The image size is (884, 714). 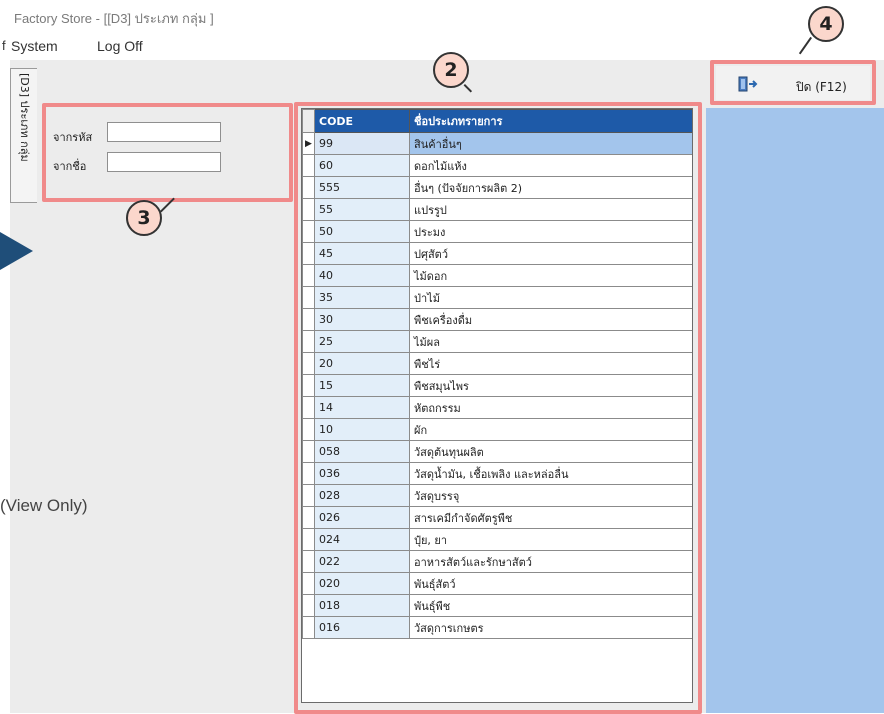 What do you see at coordinates (24, 117) in the screenshot?
I see `tab-label: [D3] ประเภท กลุ่ม` at bounding box center [24, 117].